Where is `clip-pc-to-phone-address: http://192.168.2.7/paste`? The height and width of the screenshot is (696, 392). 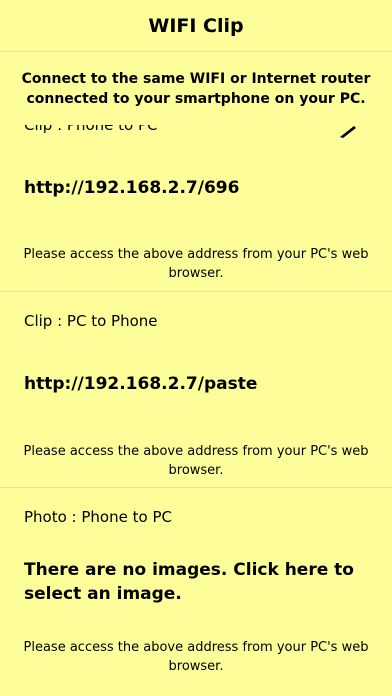
clip-pc-to-phone-address: http://192.168.2.7/paste is located at coordinates (140, 384).